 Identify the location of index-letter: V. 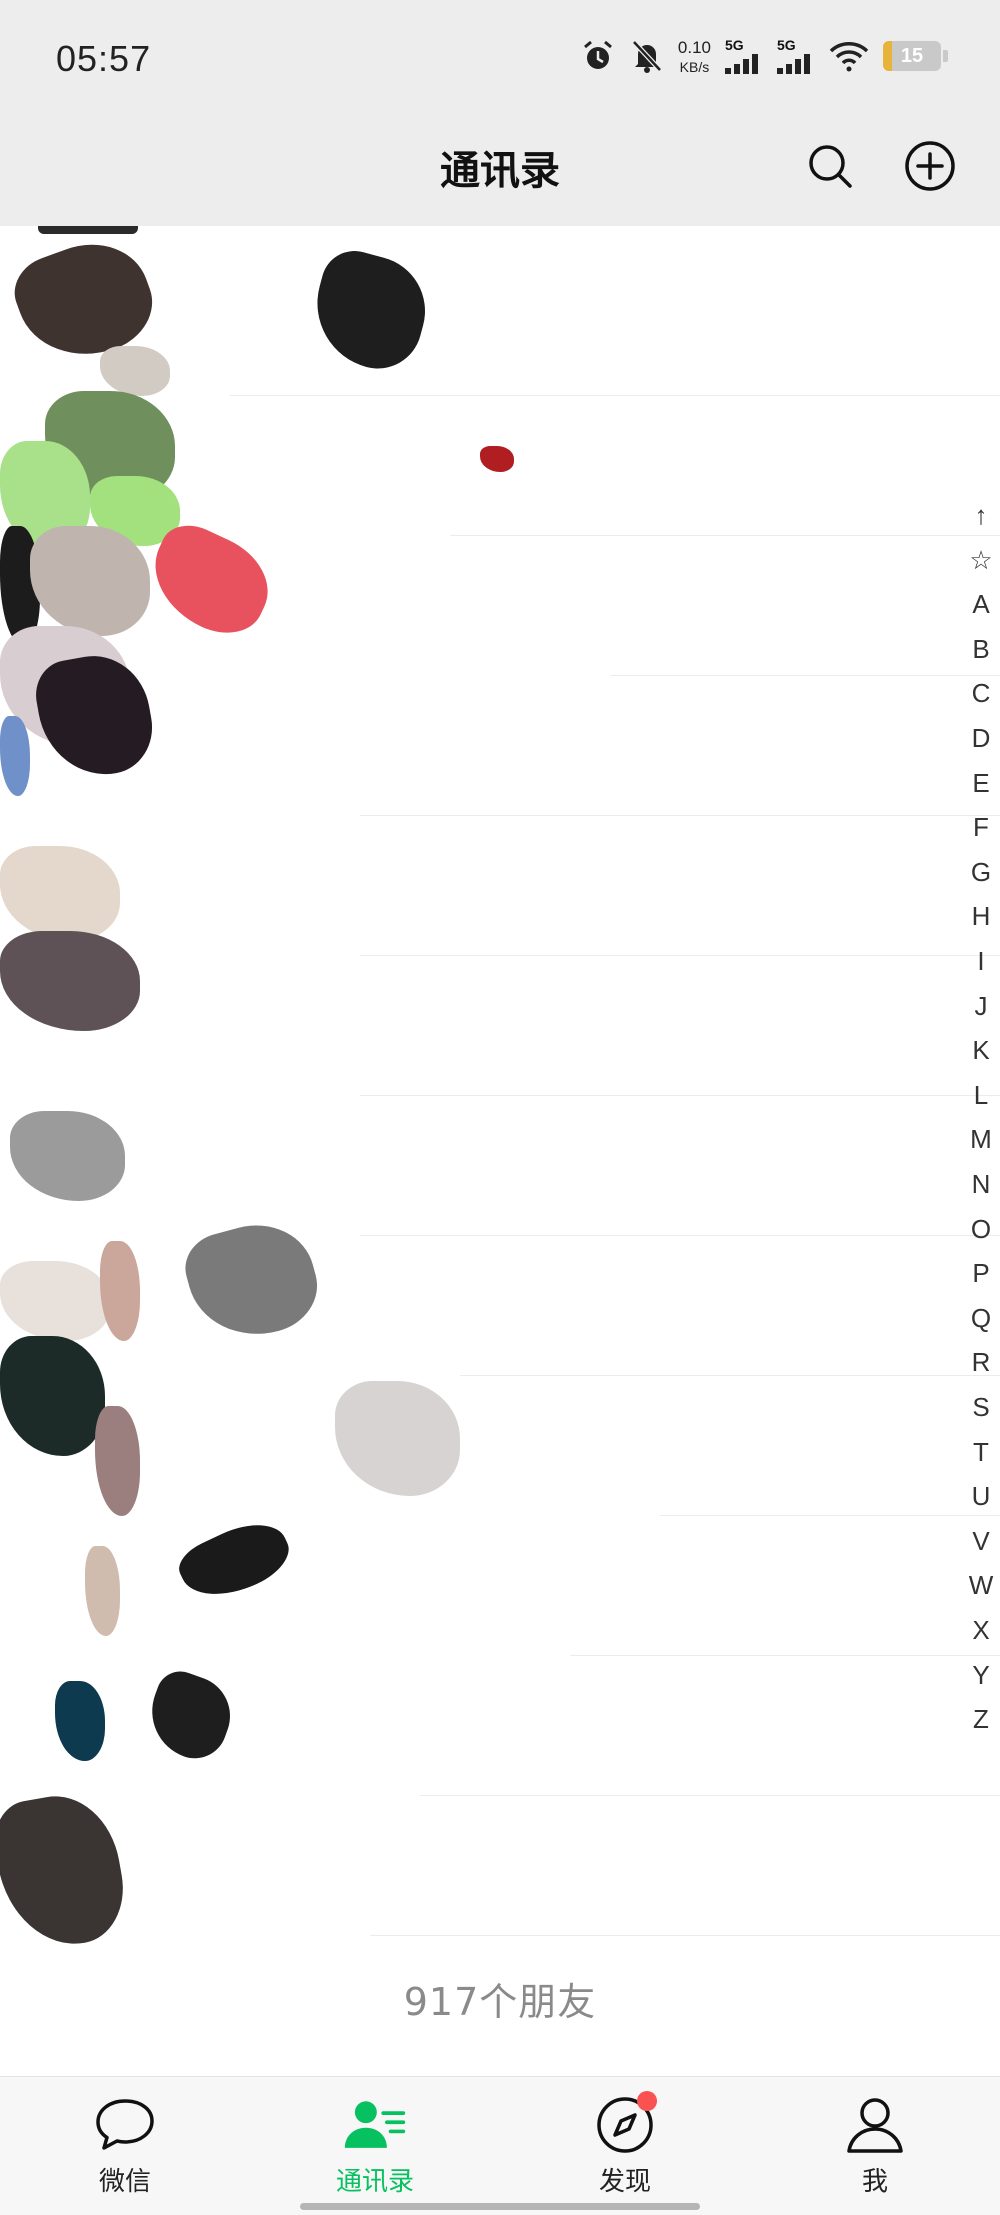
(980, 1541).